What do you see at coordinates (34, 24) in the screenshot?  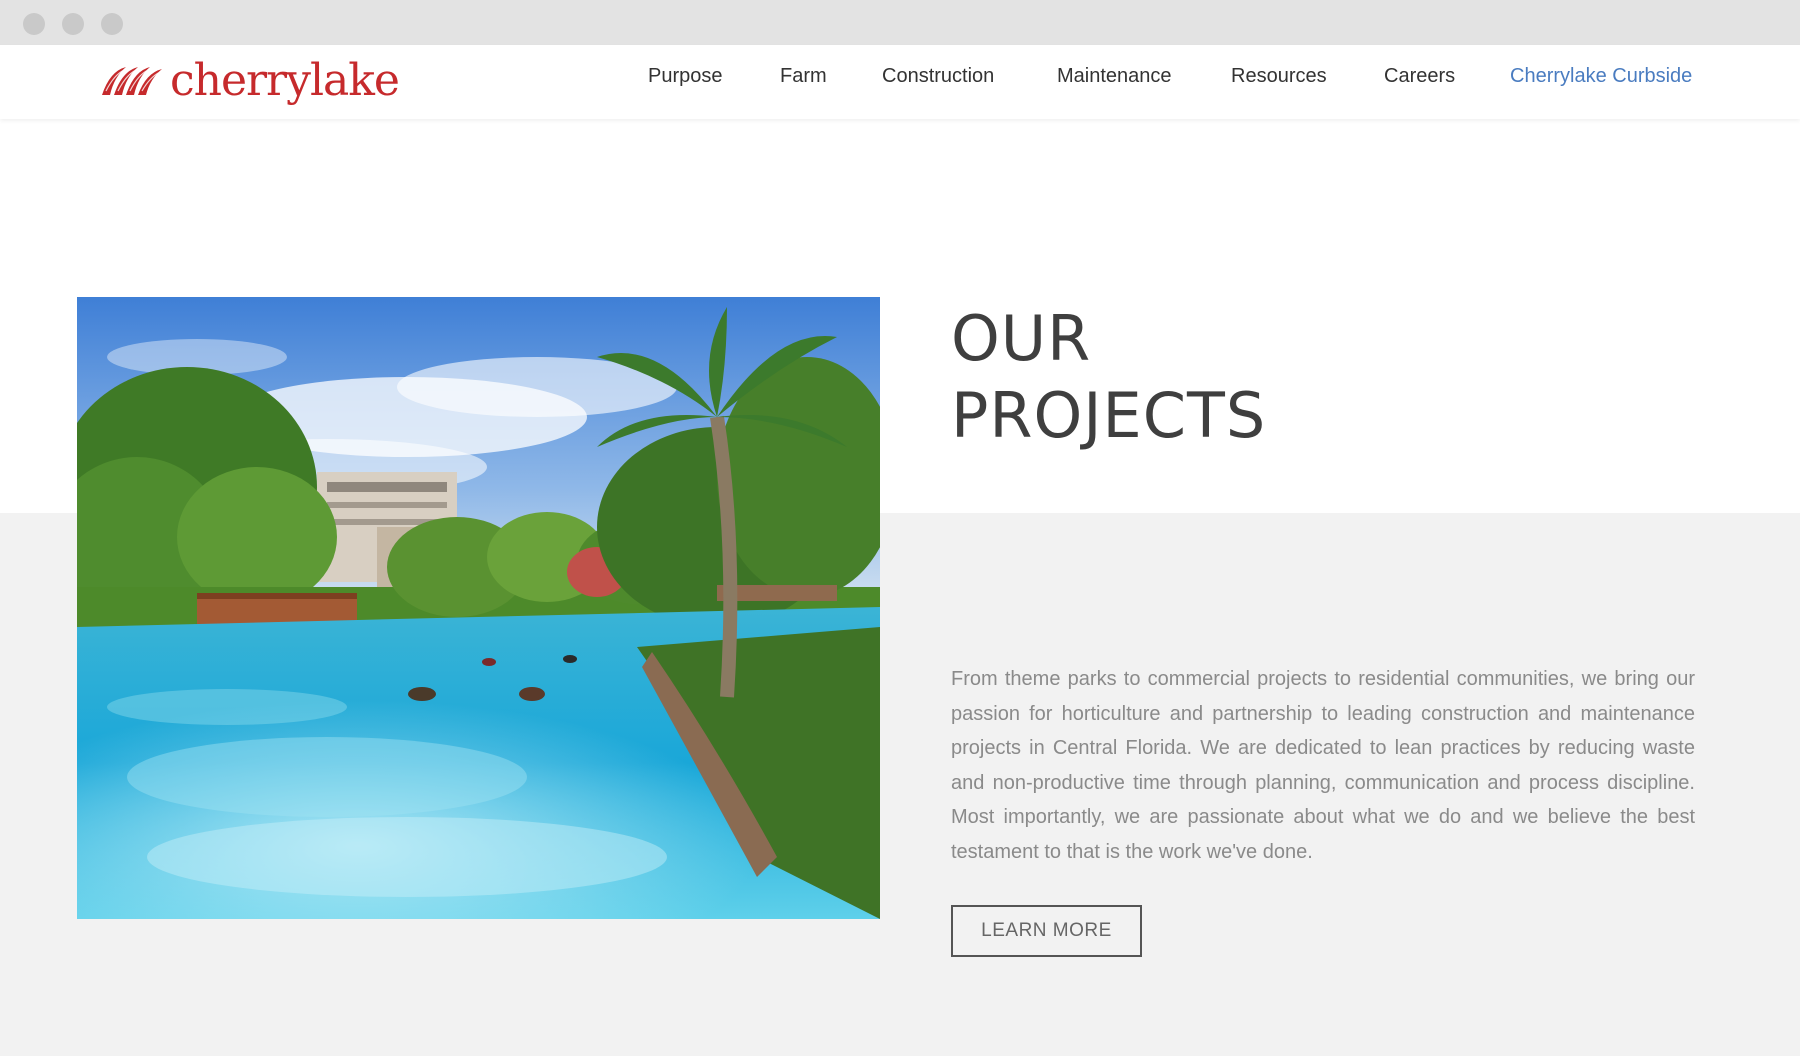 I see `window-close-dot` at bounding box center [34, 24].